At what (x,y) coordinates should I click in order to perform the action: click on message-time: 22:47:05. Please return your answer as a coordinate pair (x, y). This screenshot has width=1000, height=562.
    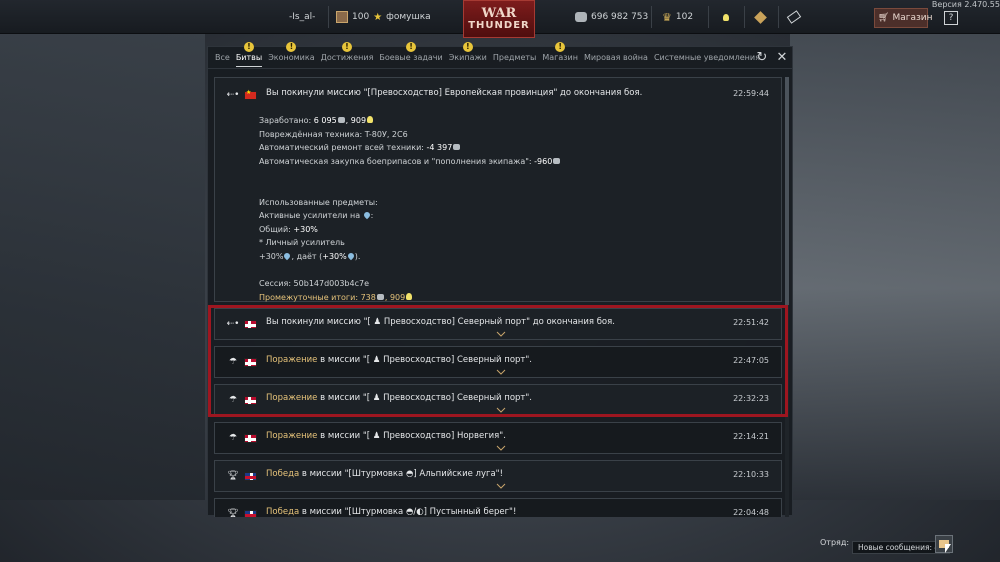
    Looking at the image, I should click on (751, 360).